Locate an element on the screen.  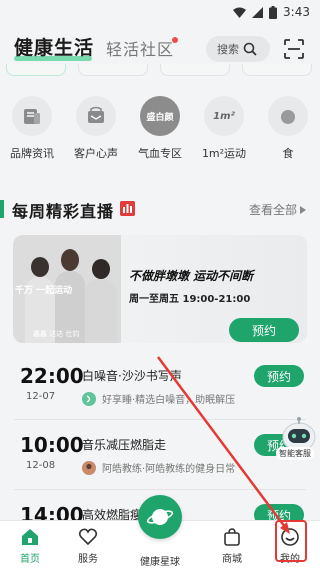
battery-icon is located at coordinates (273, 12).